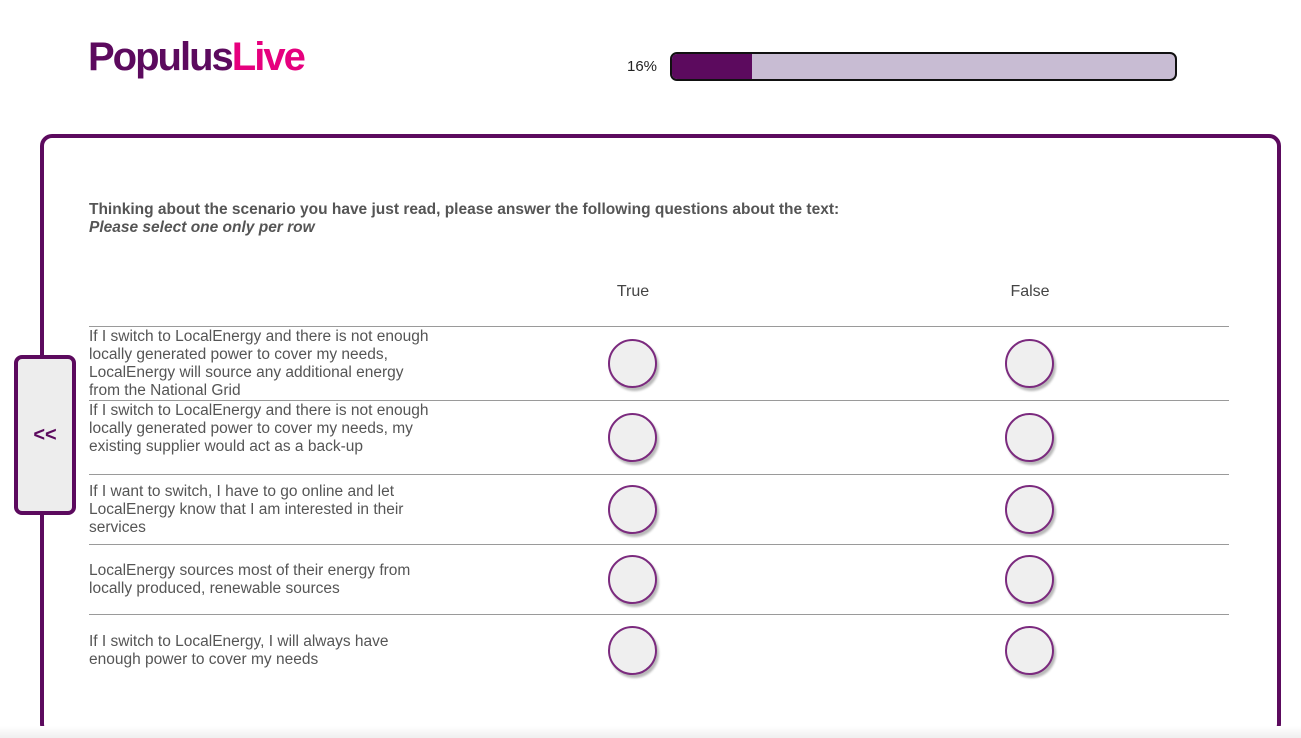 This screenshot has width=1301, height=738. What do you see at coordinates (45, 435) in the screenshot?
I see `back-button: <<` at bounding box center [45, 435].